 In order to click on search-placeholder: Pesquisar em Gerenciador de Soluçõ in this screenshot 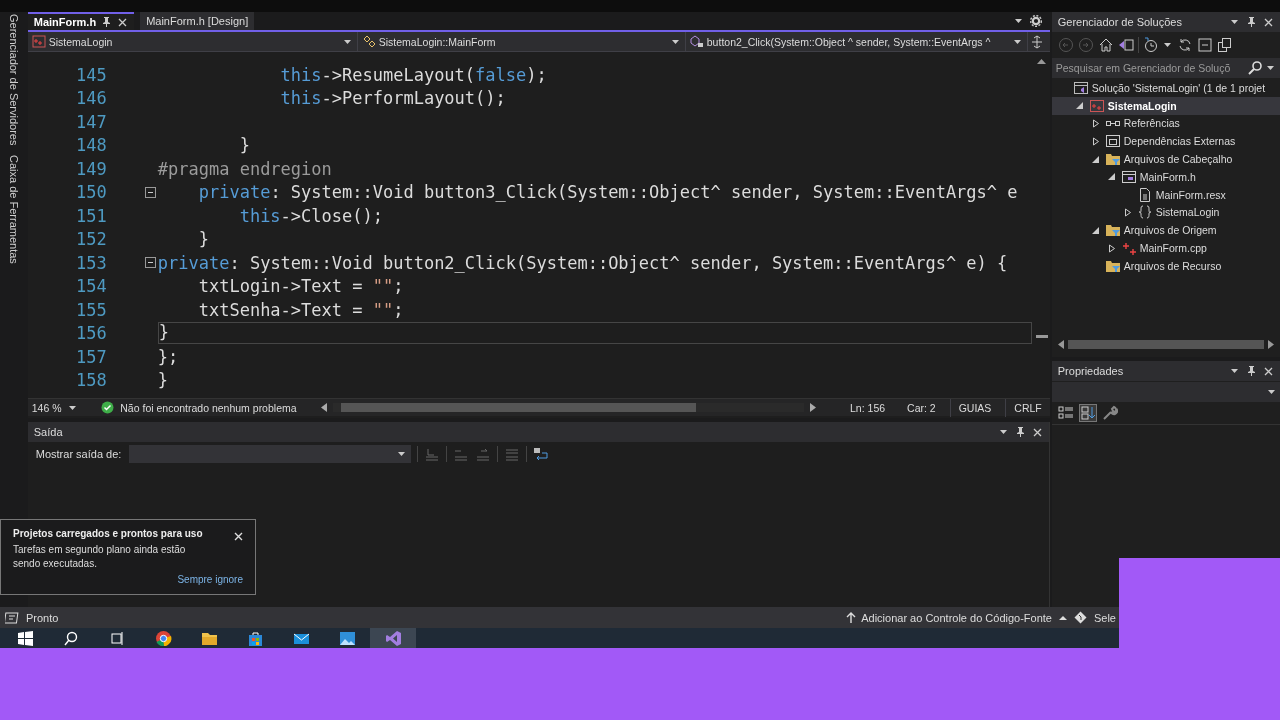, I will do `click(1143, 68)`.